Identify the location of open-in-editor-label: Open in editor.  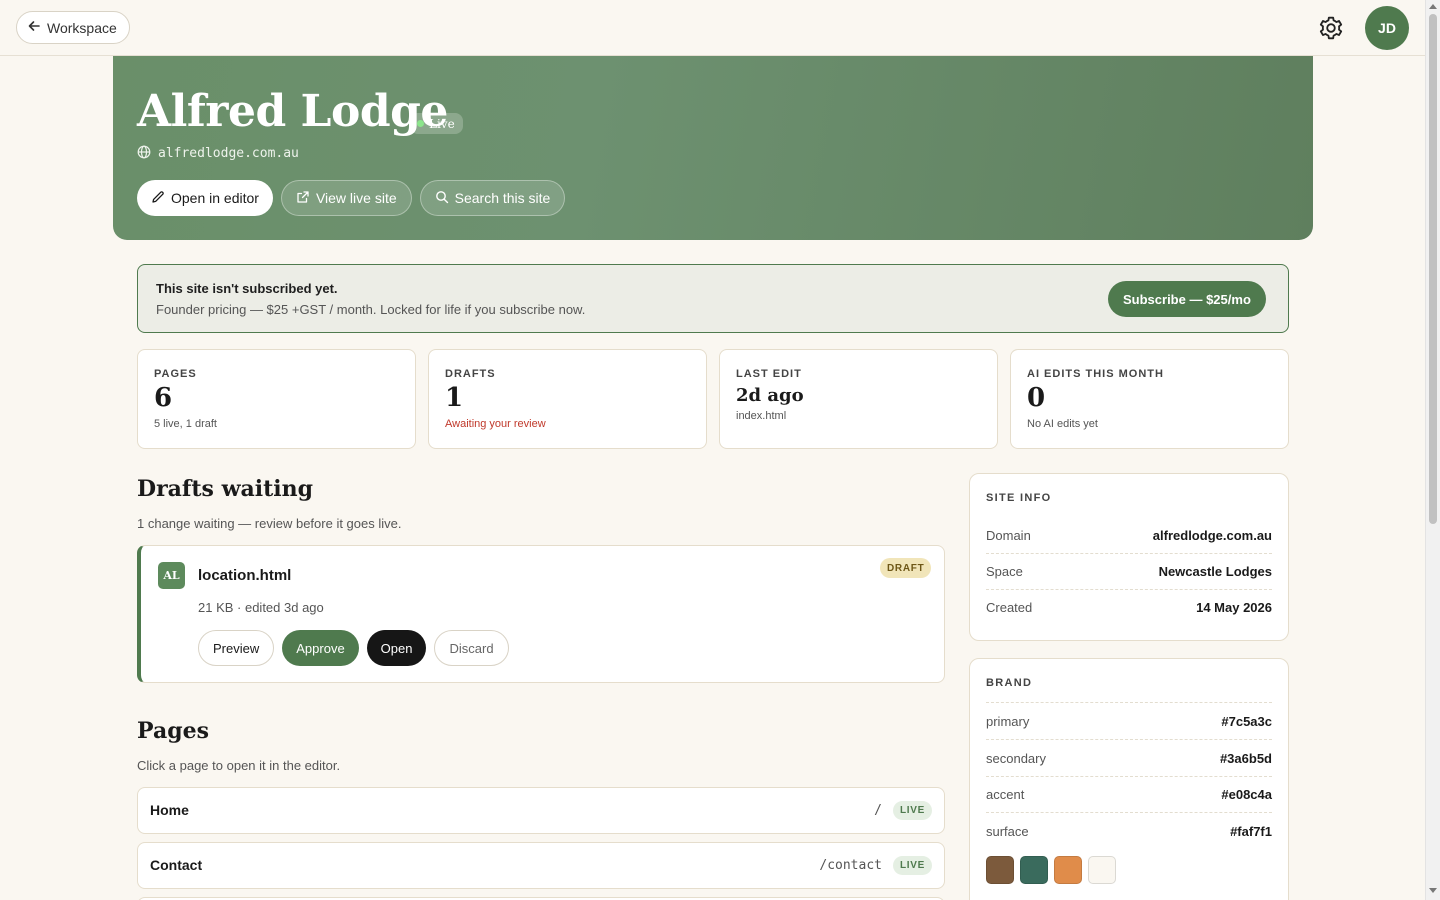
(215, 198).